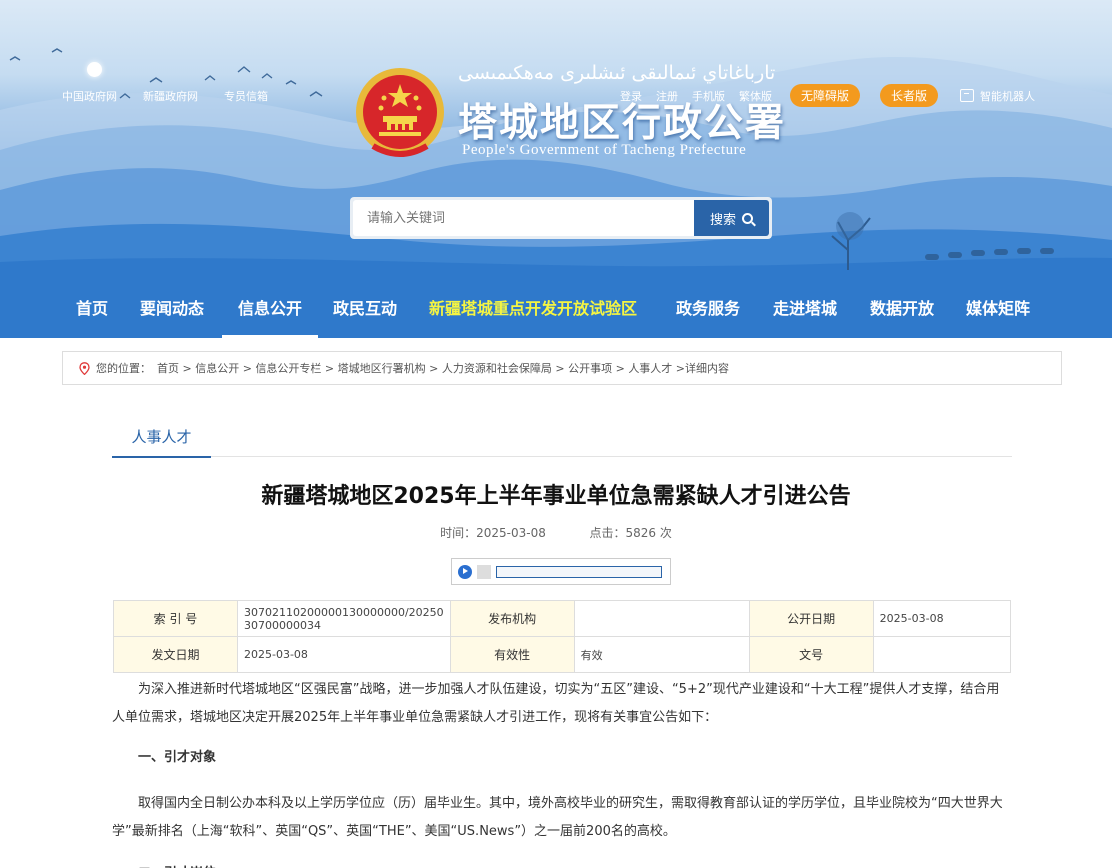 The height and width of the screenshot is (868, 1112). Describe the element at coordinates (161, 442) in the screenshot. I see `tab-personnel-talent: 人事人才` at that location.